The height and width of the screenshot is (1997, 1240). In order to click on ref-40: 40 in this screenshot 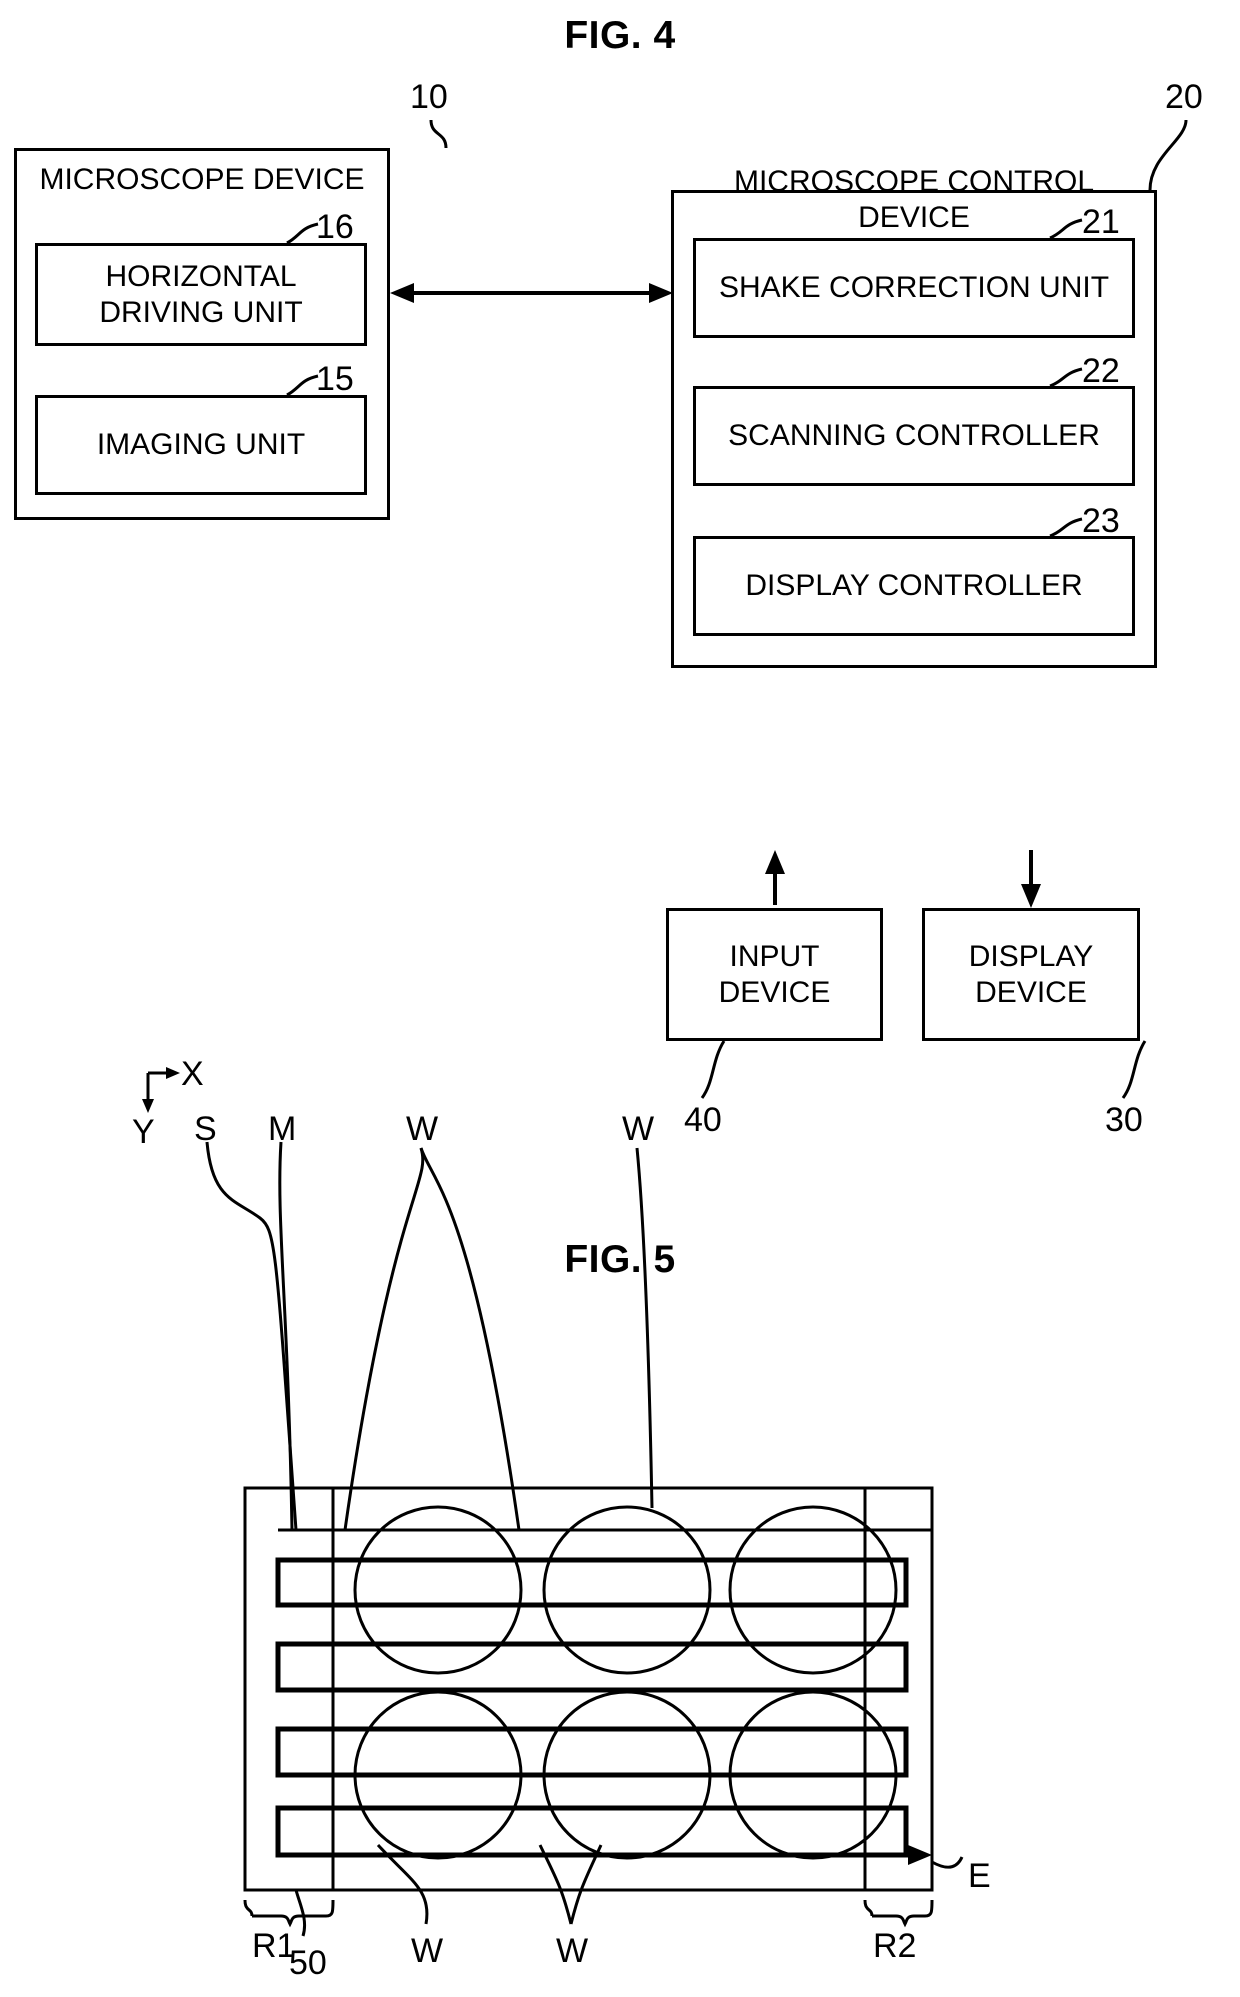, I will do `click(703, 1120)`.